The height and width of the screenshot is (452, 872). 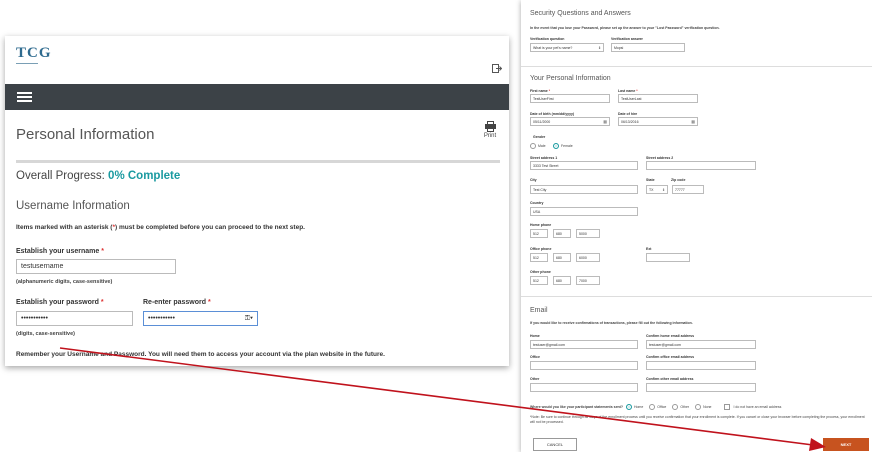 What do you see at coordinates (630, 122) in the screenshot?
I see `doh-value: 06/13/2016` at bounding box center [630, 122].